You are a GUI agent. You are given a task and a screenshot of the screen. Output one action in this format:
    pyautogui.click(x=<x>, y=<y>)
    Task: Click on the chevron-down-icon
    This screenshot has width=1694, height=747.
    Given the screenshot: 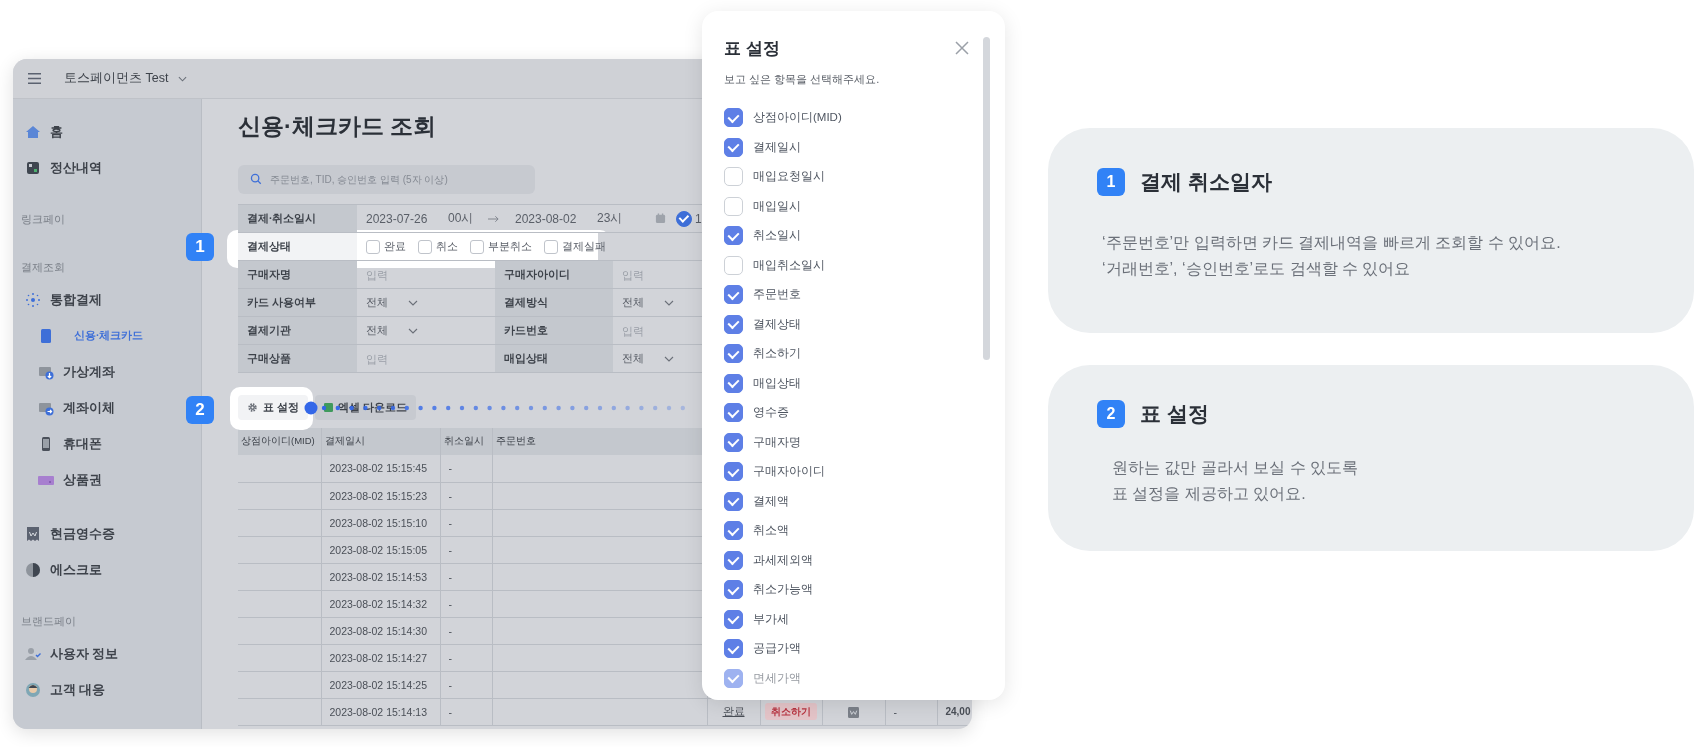 What is the action you would take?
    pyautogui.click(x=413, y=302)
    